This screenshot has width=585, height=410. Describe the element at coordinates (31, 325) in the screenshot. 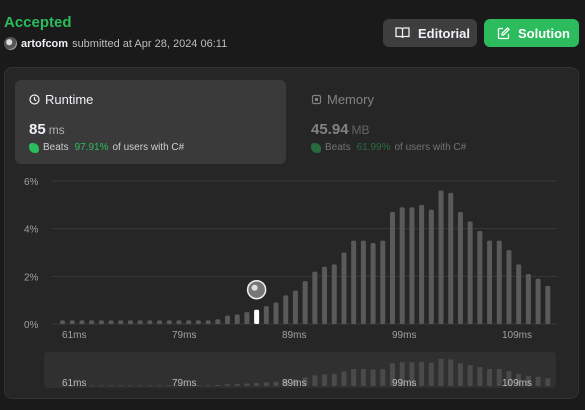

I see `y-tick-label: 0%` at that location.